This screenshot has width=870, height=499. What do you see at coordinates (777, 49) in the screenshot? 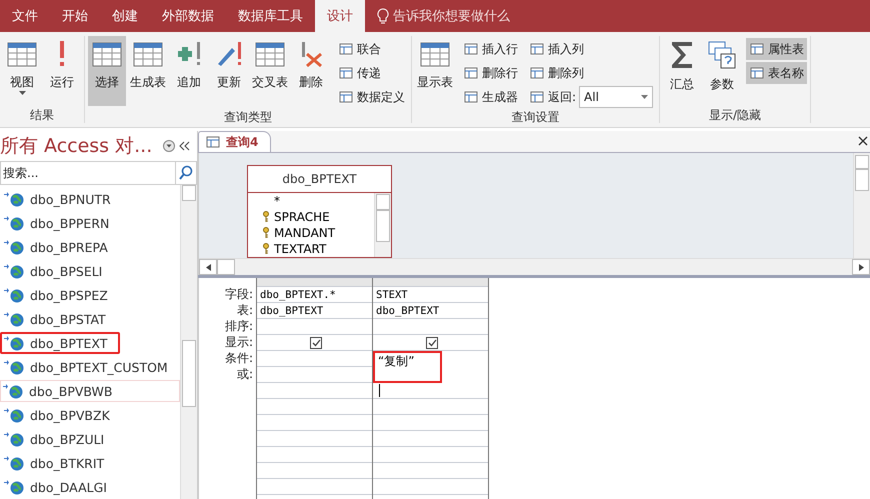
I see `ribbon-small-button: 属性表` at bounding box center [777, 49].